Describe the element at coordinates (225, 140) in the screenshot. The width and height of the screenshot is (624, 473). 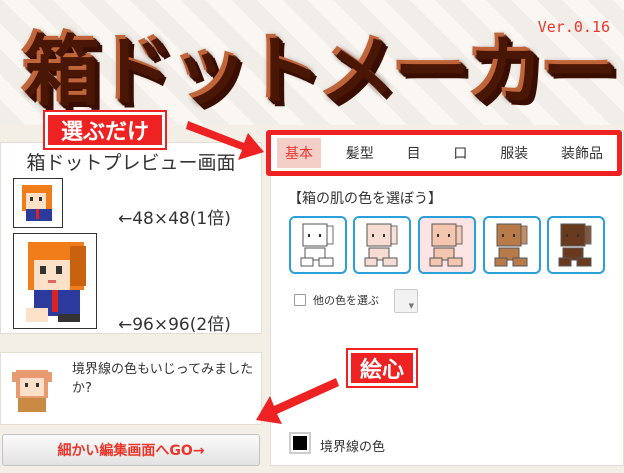
I see `arrow-to-tabs` at that location.